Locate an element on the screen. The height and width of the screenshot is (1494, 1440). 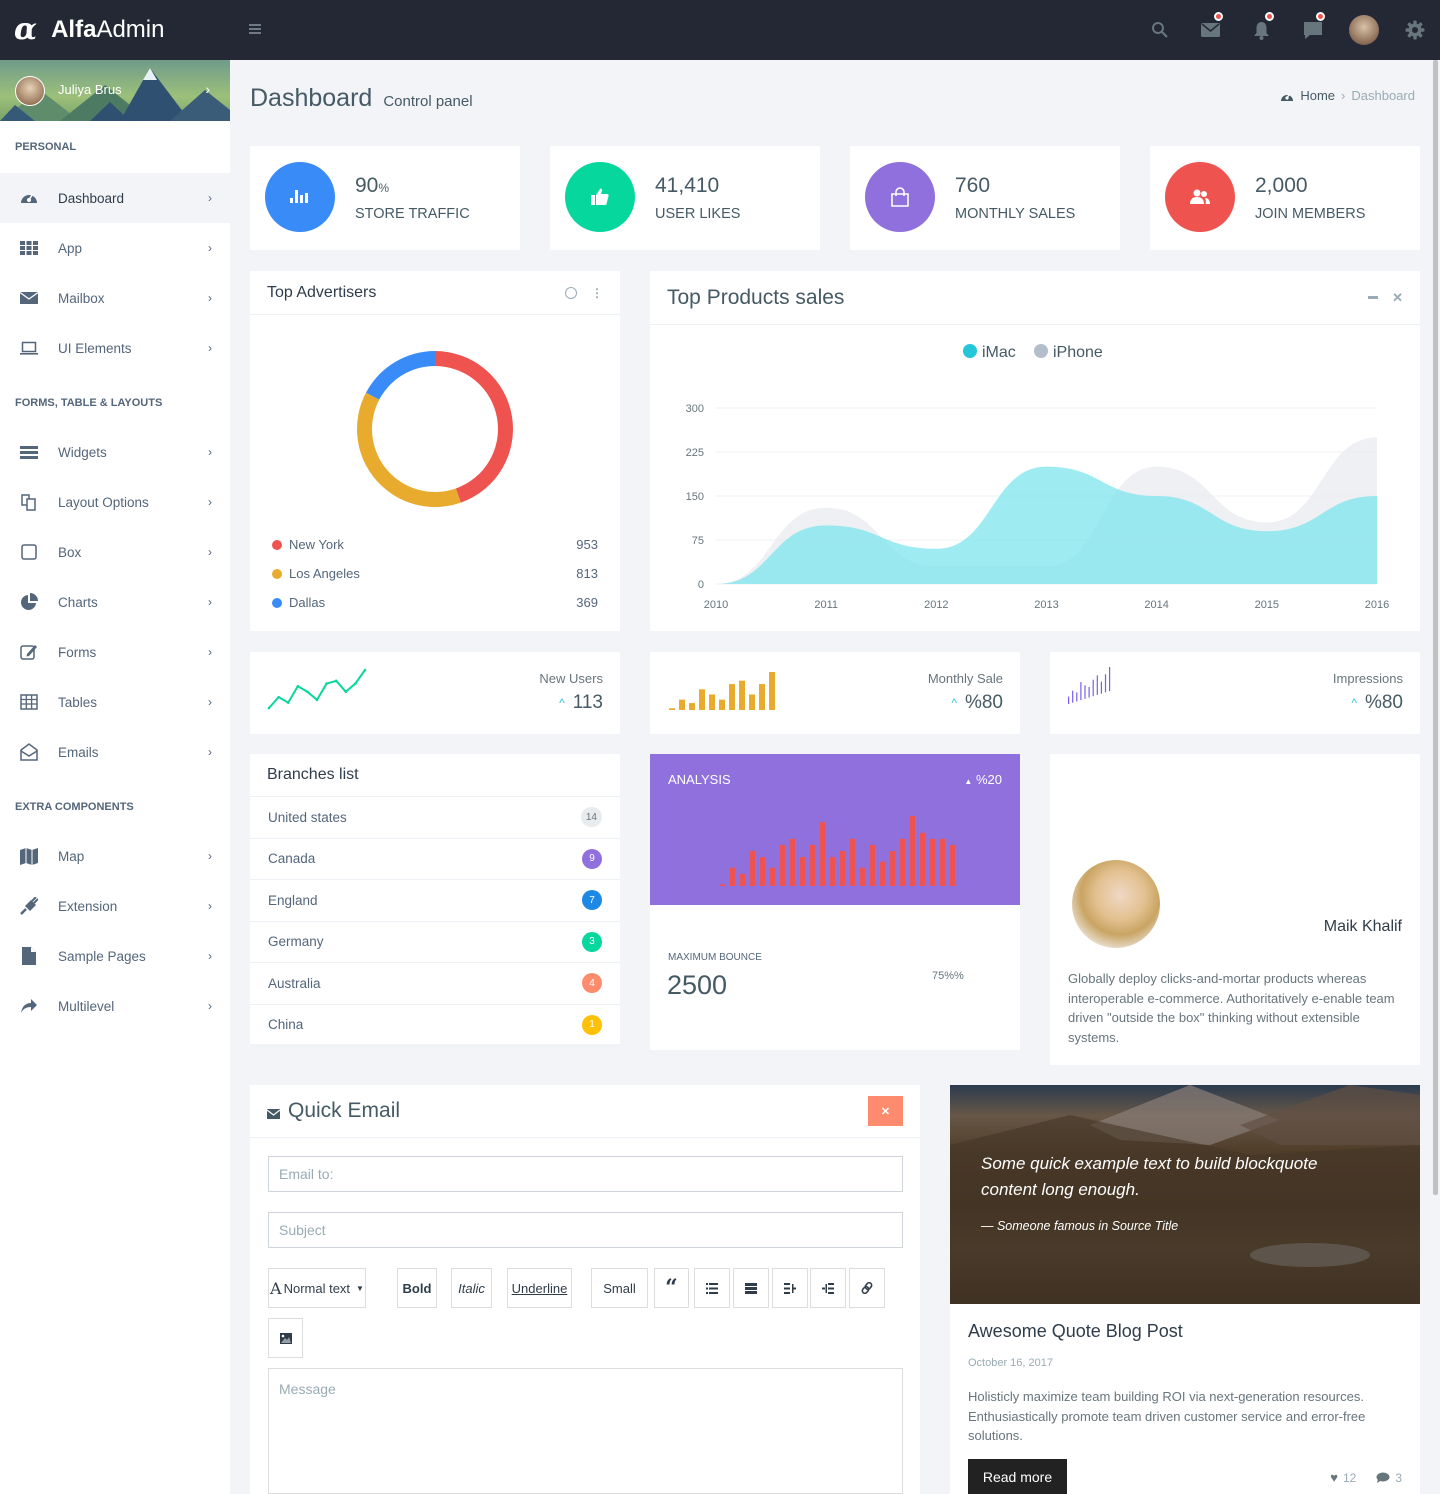
ordered-list-button is located at coordinates (751, 1288).